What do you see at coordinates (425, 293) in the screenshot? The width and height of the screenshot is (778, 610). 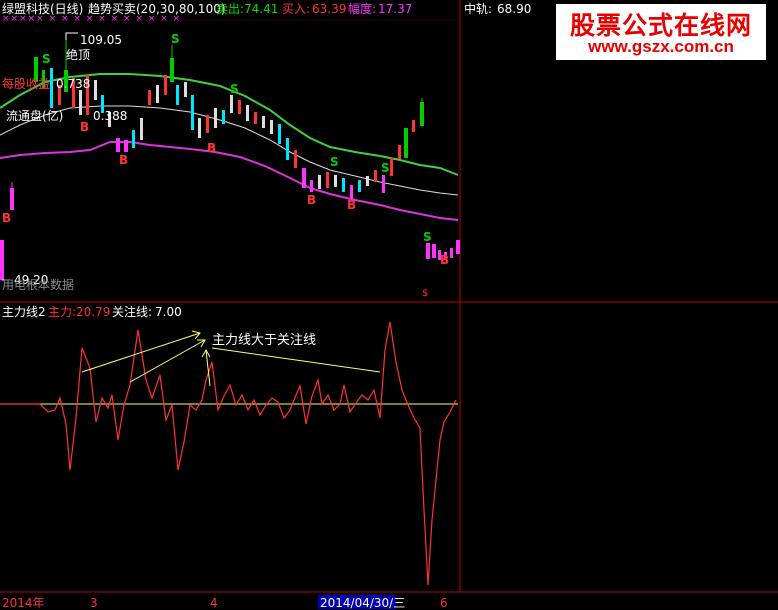 I see `dollar-marker: $` at bounding box center [425, 293].